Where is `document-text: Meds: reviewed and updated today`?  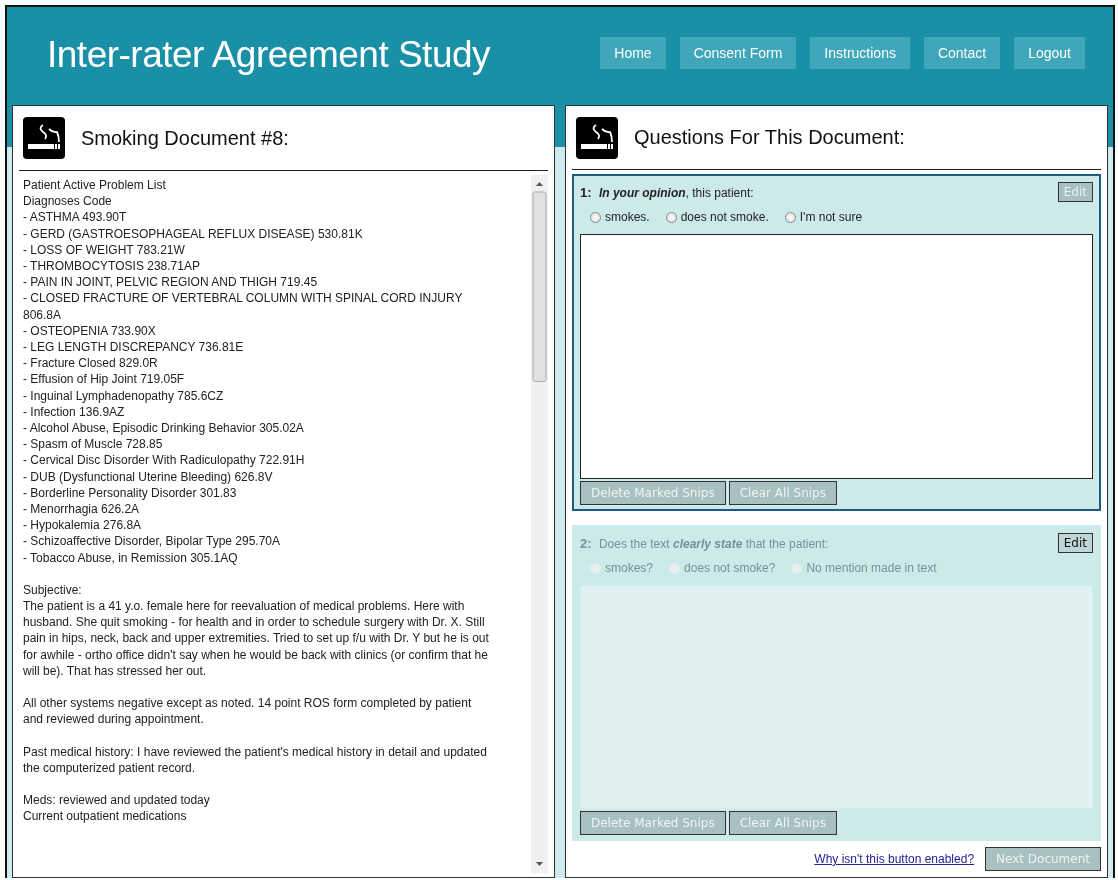
document-text: Meds: reviewed and updated today is located at coordinates (117, 800).